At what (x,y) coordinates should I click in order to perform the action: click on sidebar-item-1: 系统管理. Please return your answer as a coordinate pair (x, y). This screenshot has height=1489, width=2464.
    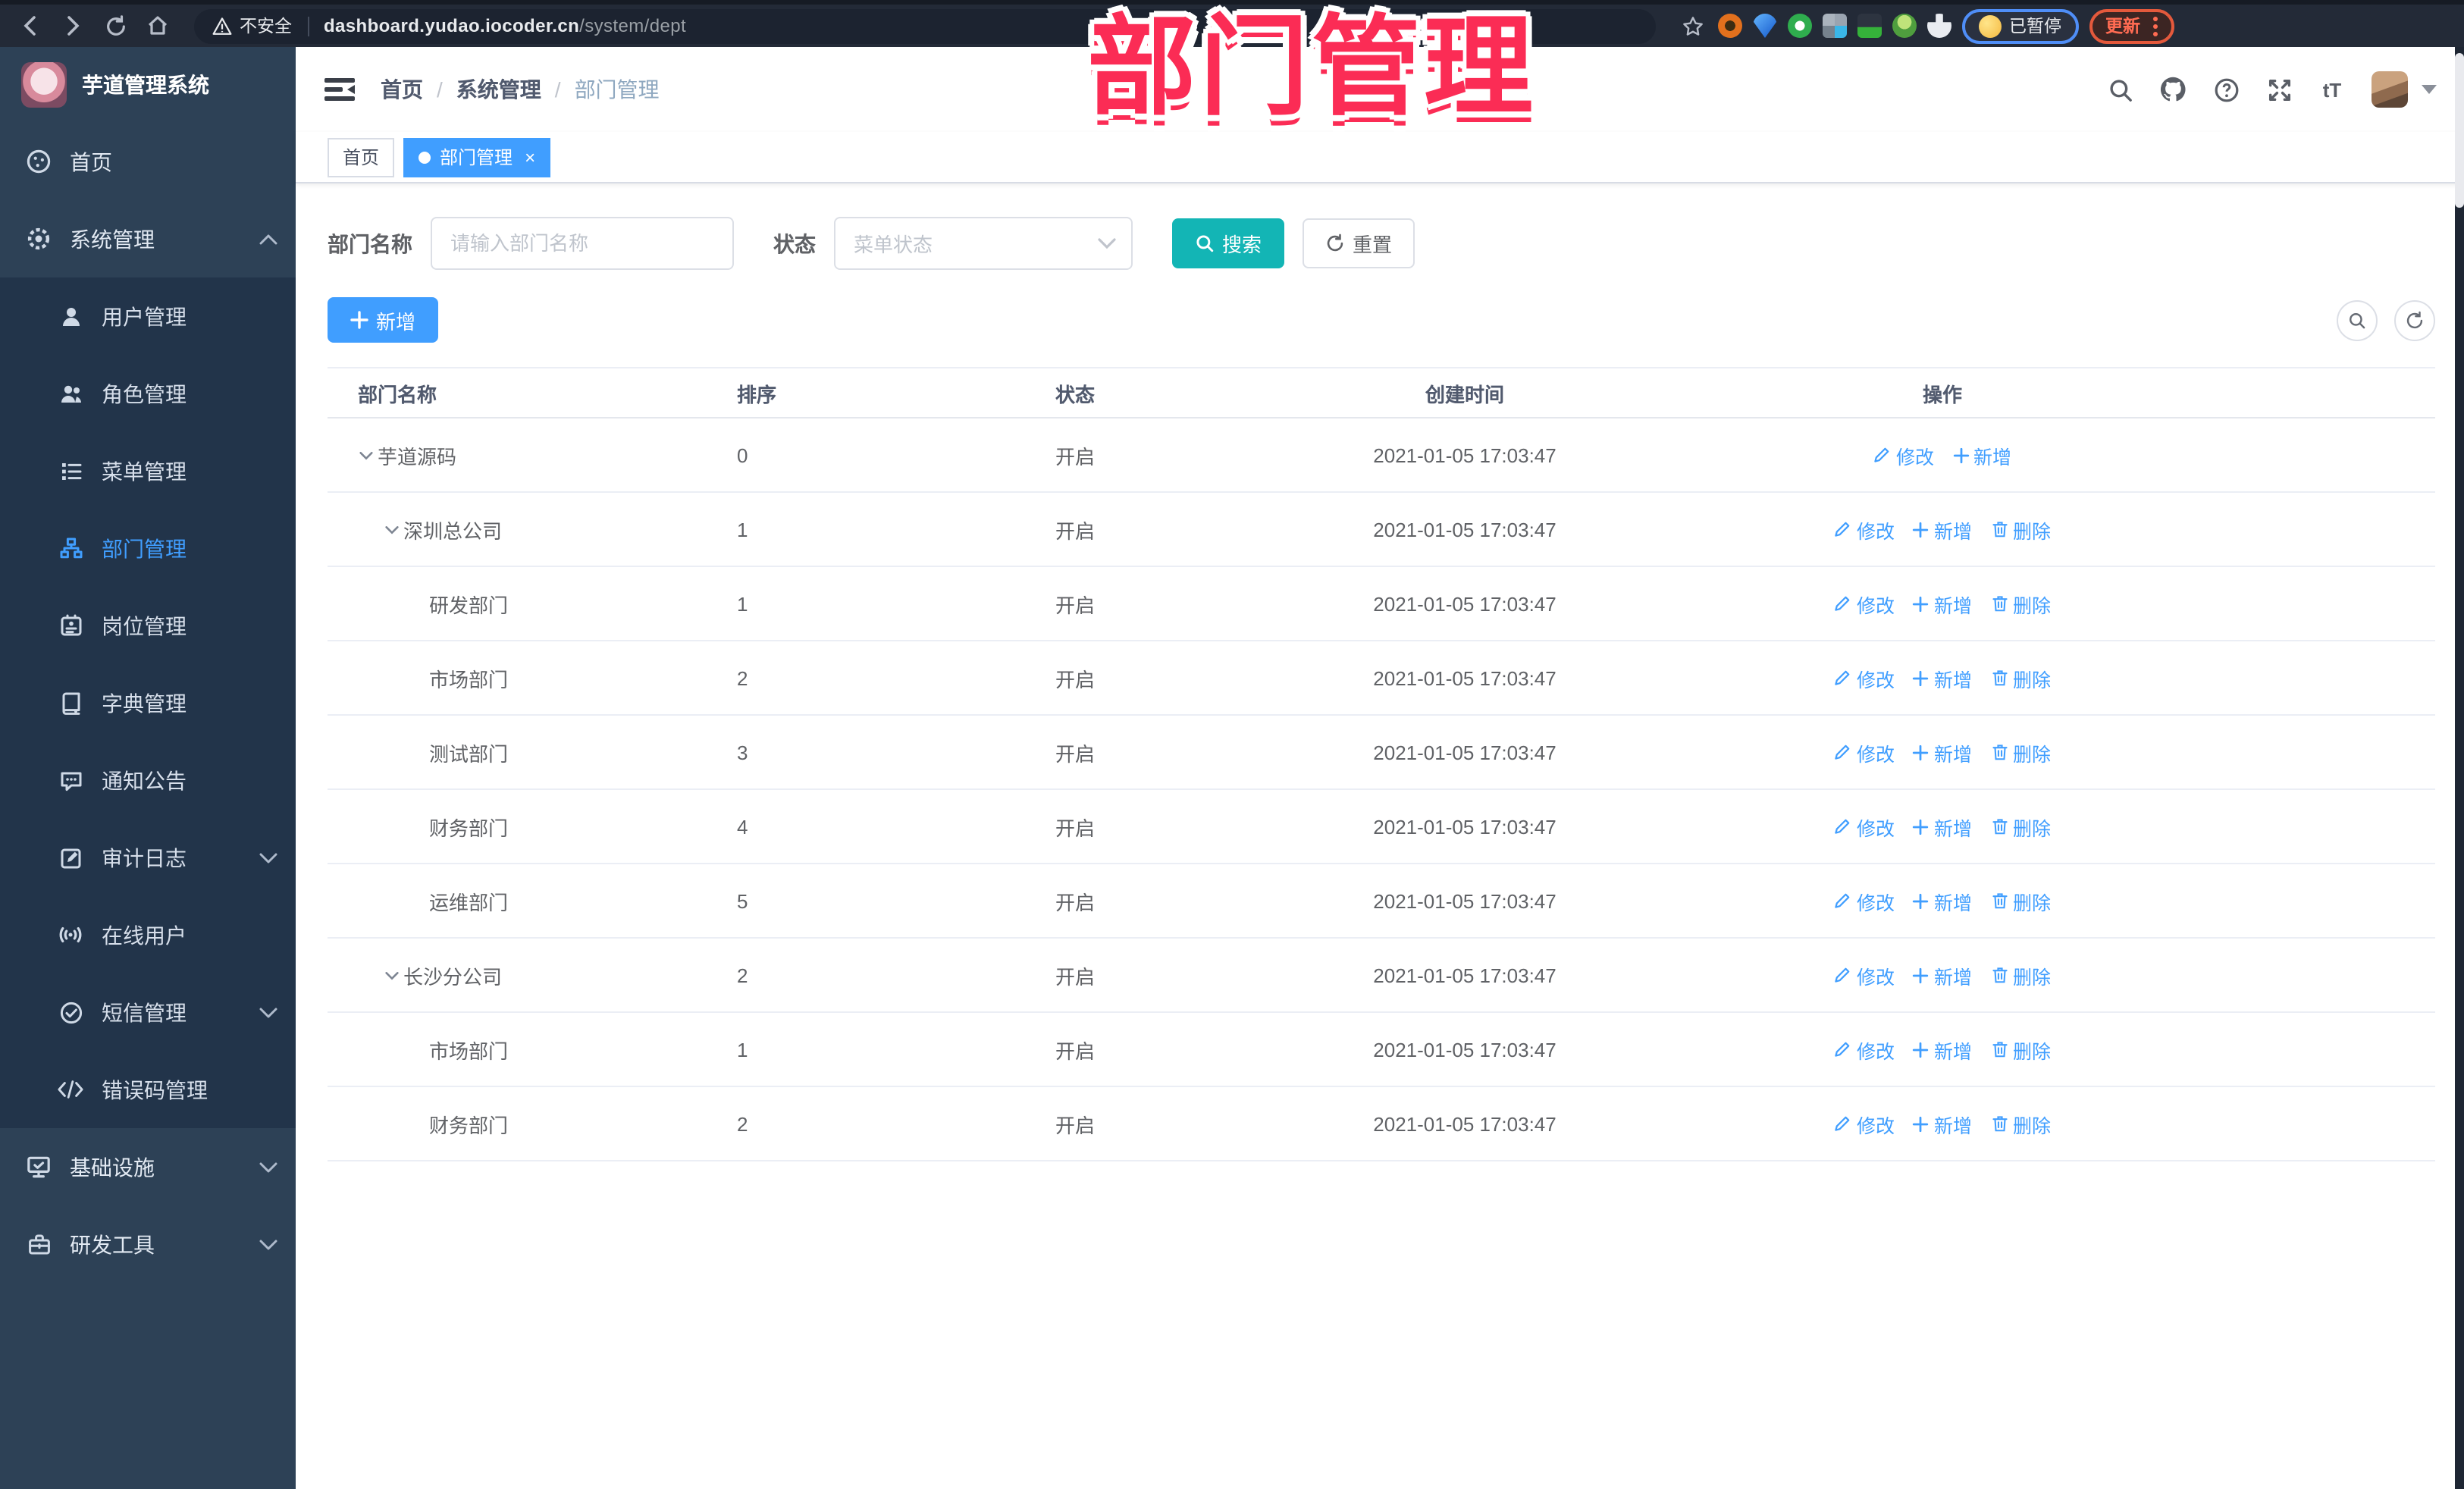
    Looking at the image, I should click on (148, 239).